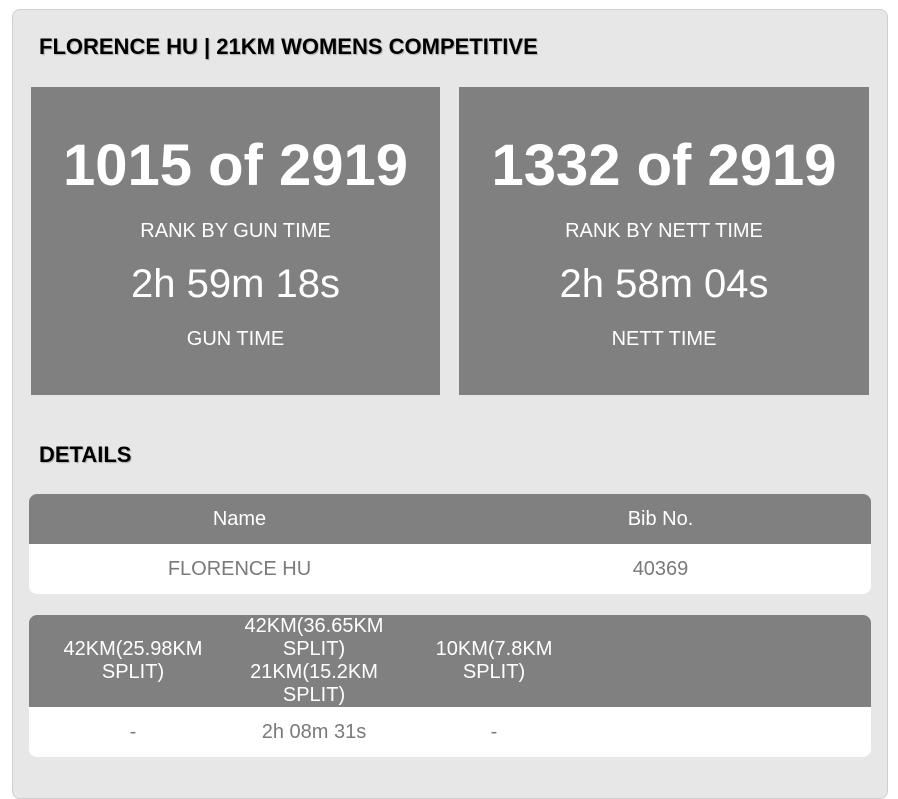 The height and width of the screenshot is (799, 898). What do you see at coordinates (314, 731) in the screenshot?
I see `split-value-cell: 2h 08m 31s` at bounding box center [314, 731].